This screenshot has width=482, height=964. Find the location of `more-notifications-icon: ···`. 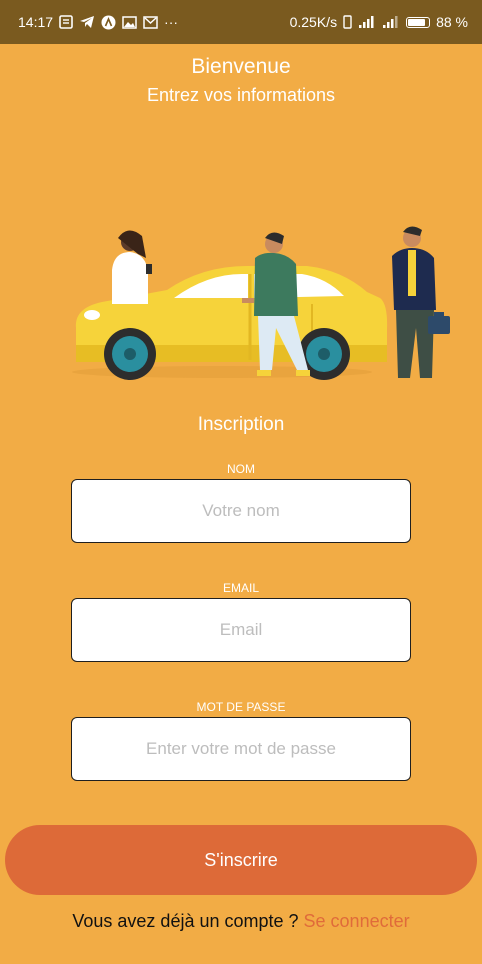

more-notifications-icon: ··· is located at coordinates (171, 22).